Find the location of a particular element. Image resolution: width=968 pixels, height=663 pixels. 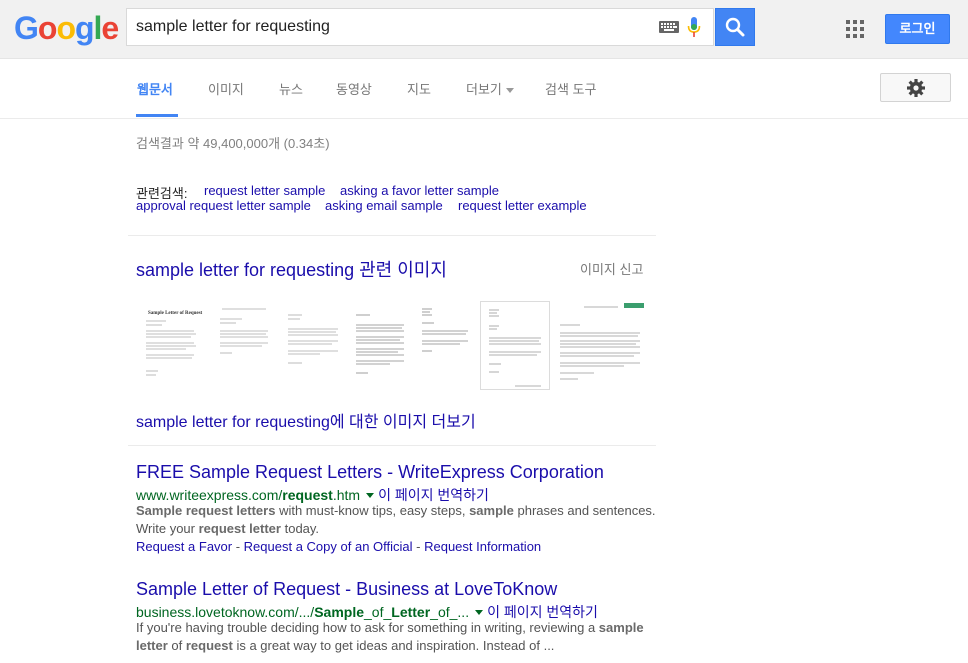

apps-grid-icon is located at coordinates (855, 29).